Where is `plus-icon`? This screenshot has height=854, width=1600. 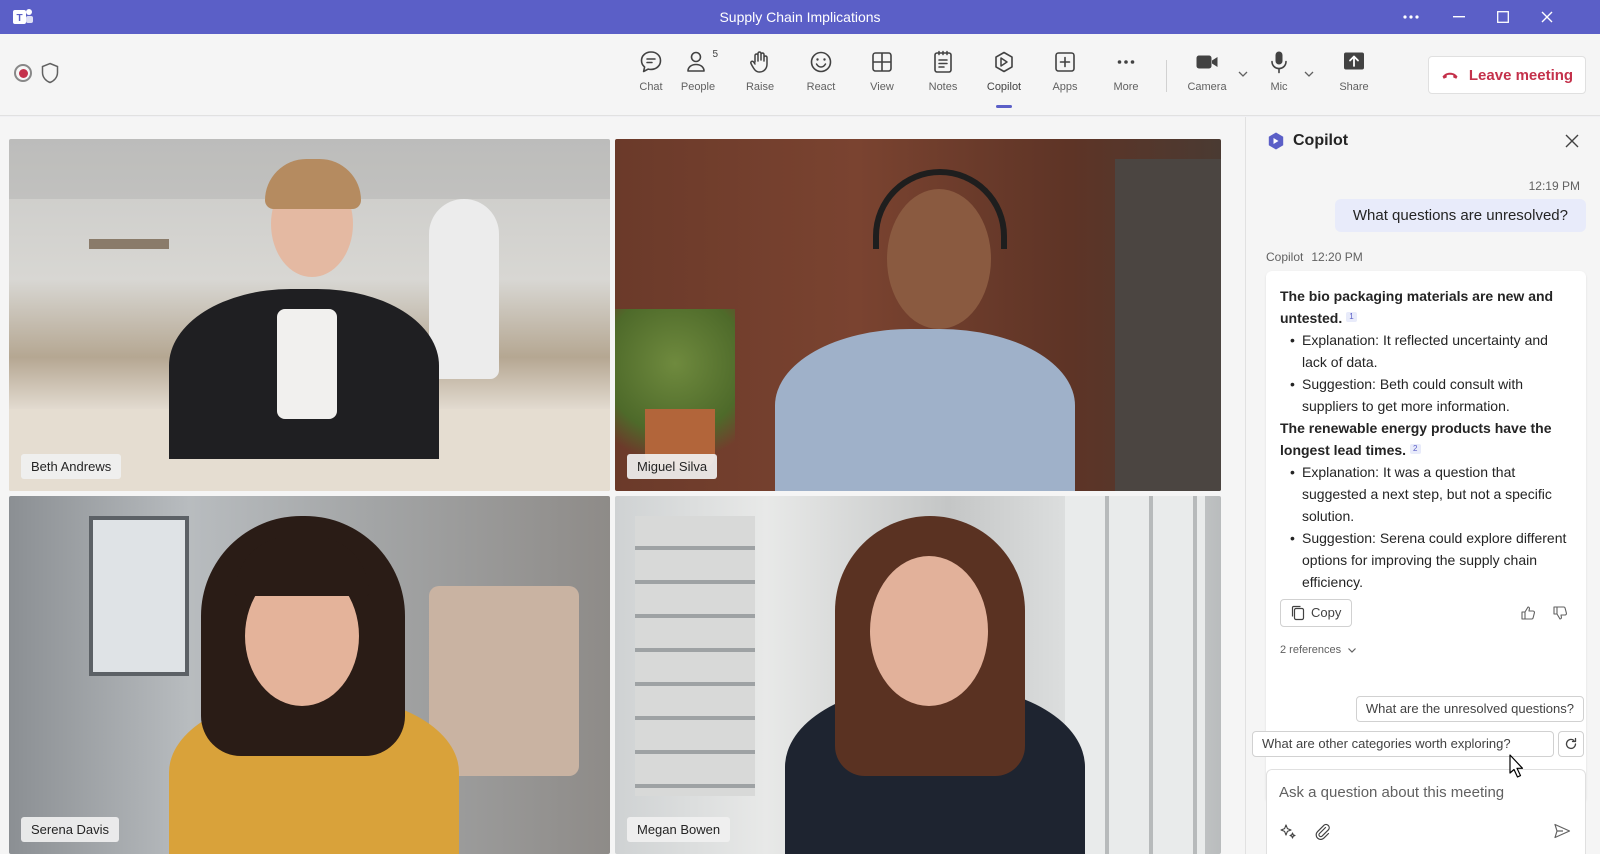
plus-icon is located at coordinates (1065, 62).